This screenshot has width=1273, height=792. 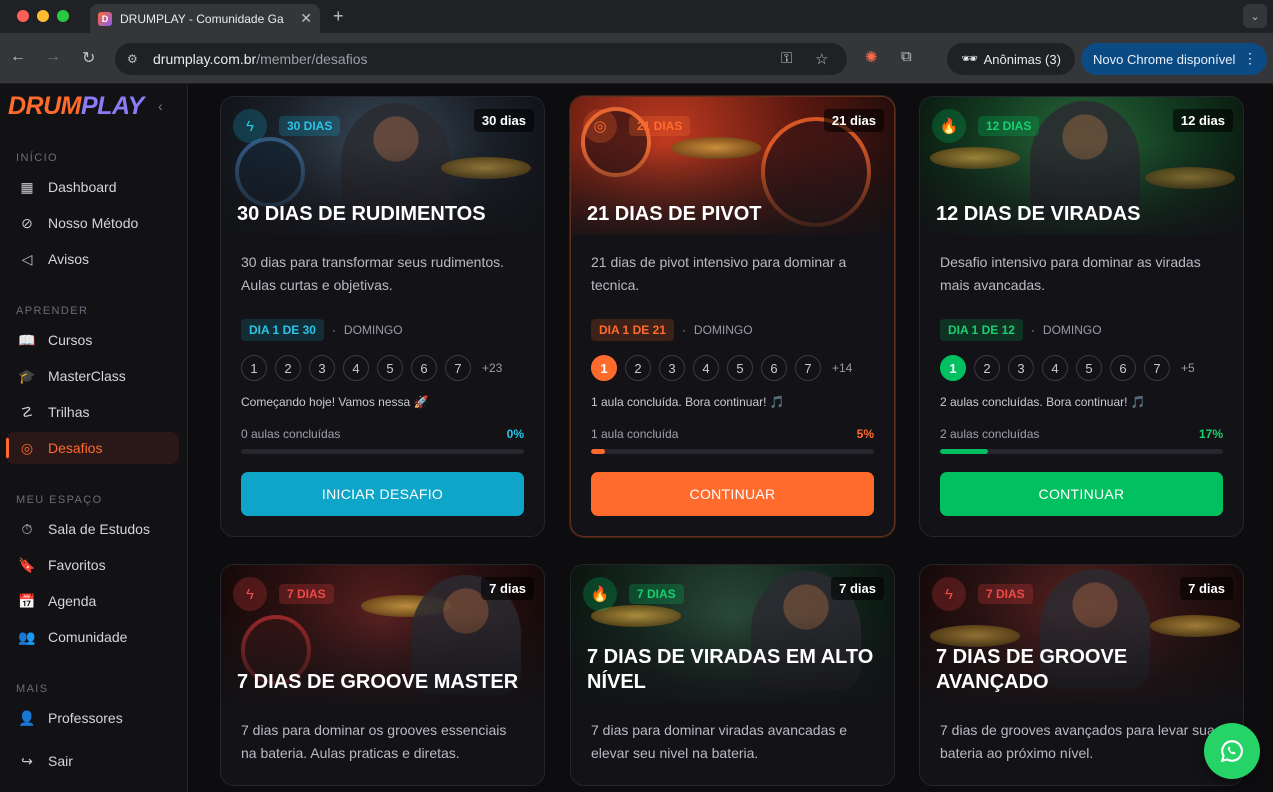 I want to click on close-tab-icon: ✕, so click(x=306, y=18).